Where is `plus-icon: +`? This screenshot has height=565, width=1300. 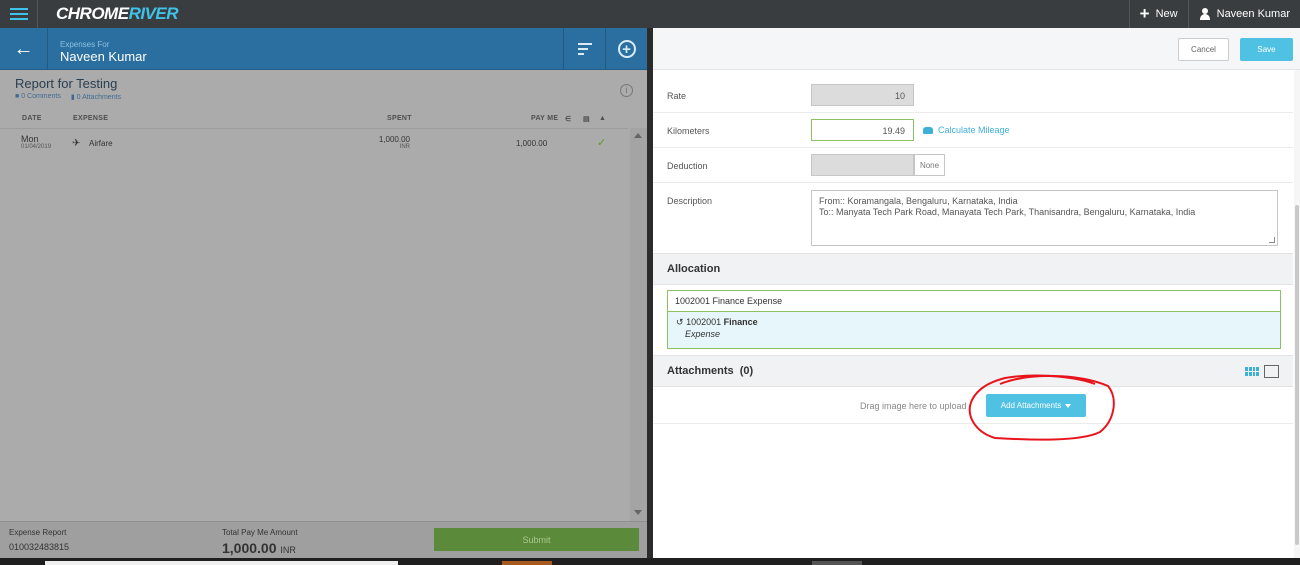
plus-icon: + is located at coordinates (1144, 13).